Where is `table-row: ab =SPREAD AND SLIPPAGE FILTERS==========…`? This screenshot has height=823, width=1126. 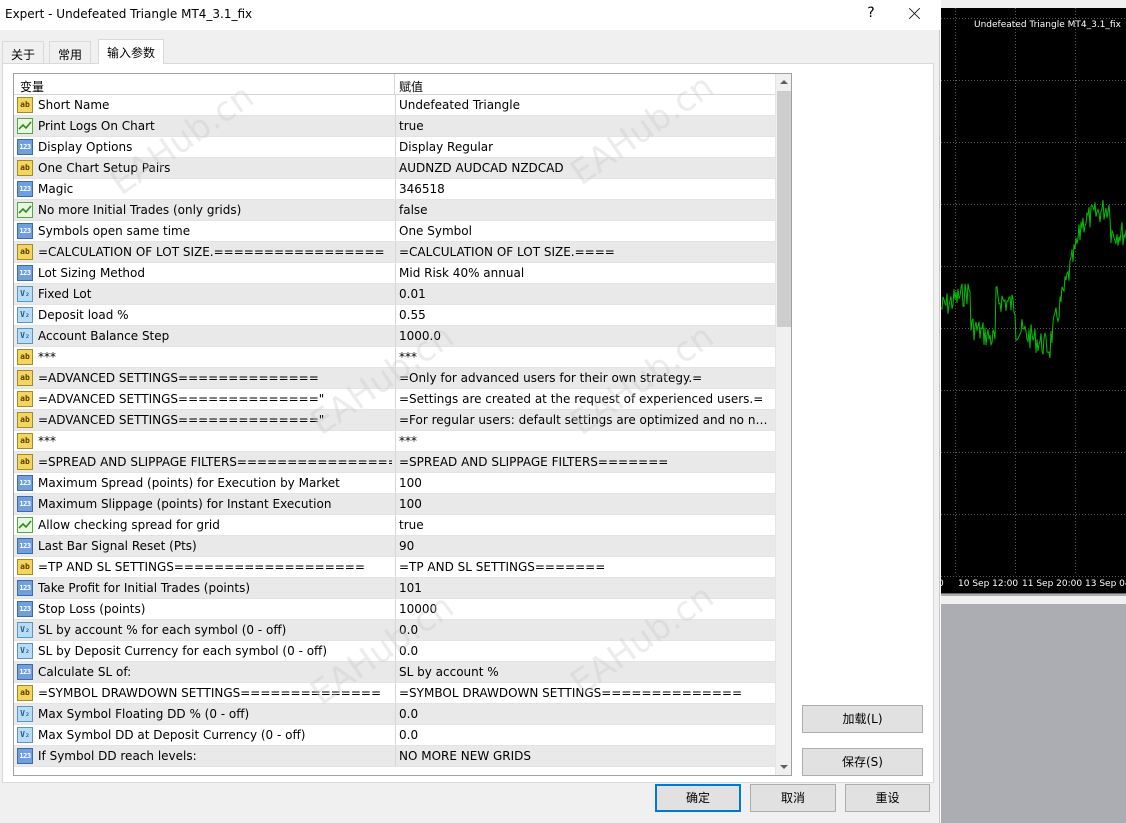
table-row: ab =SPREAD AND SLIPPAGE FILTERS==========… is located at coordinates (394, 462).